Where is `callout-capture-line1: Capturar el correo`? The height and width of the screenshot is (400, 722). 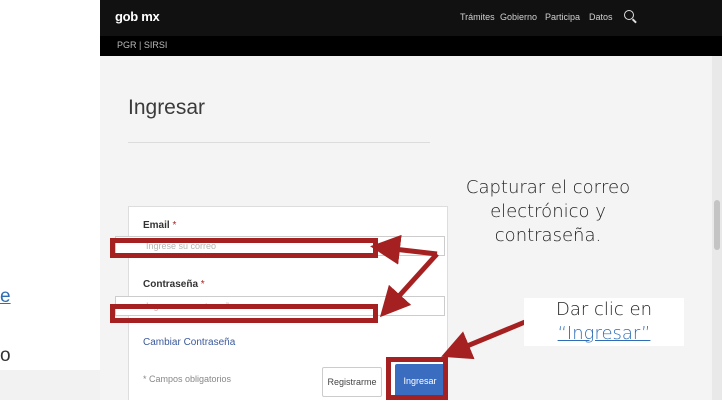 callout-capture-line1: Capturar el correo is located at coordinates (548, 187).